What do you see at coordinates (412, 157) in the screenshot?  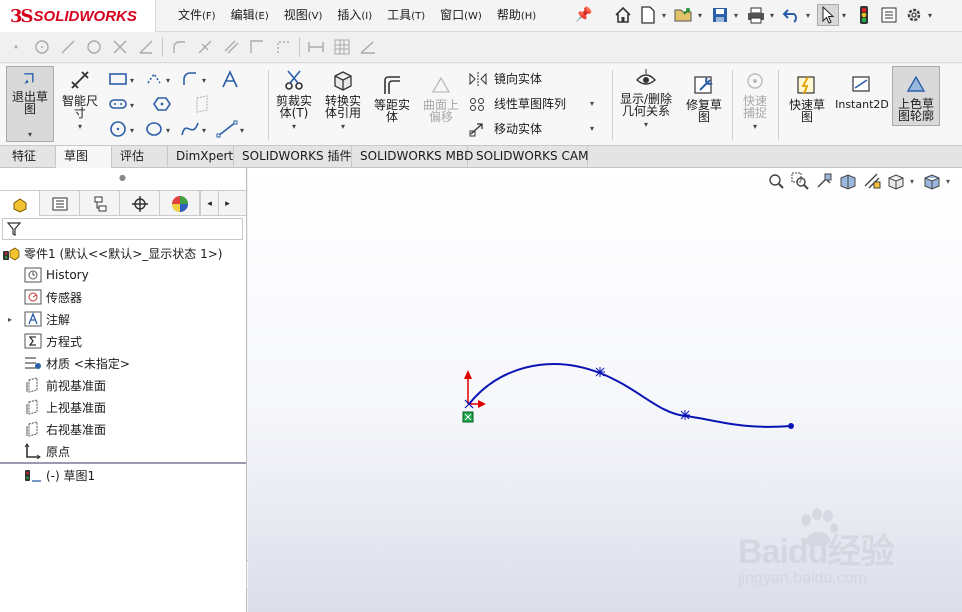 I see `tab-solidworks-mbd: SOLIDWORKS MBD` at bounding box center [412, 157].